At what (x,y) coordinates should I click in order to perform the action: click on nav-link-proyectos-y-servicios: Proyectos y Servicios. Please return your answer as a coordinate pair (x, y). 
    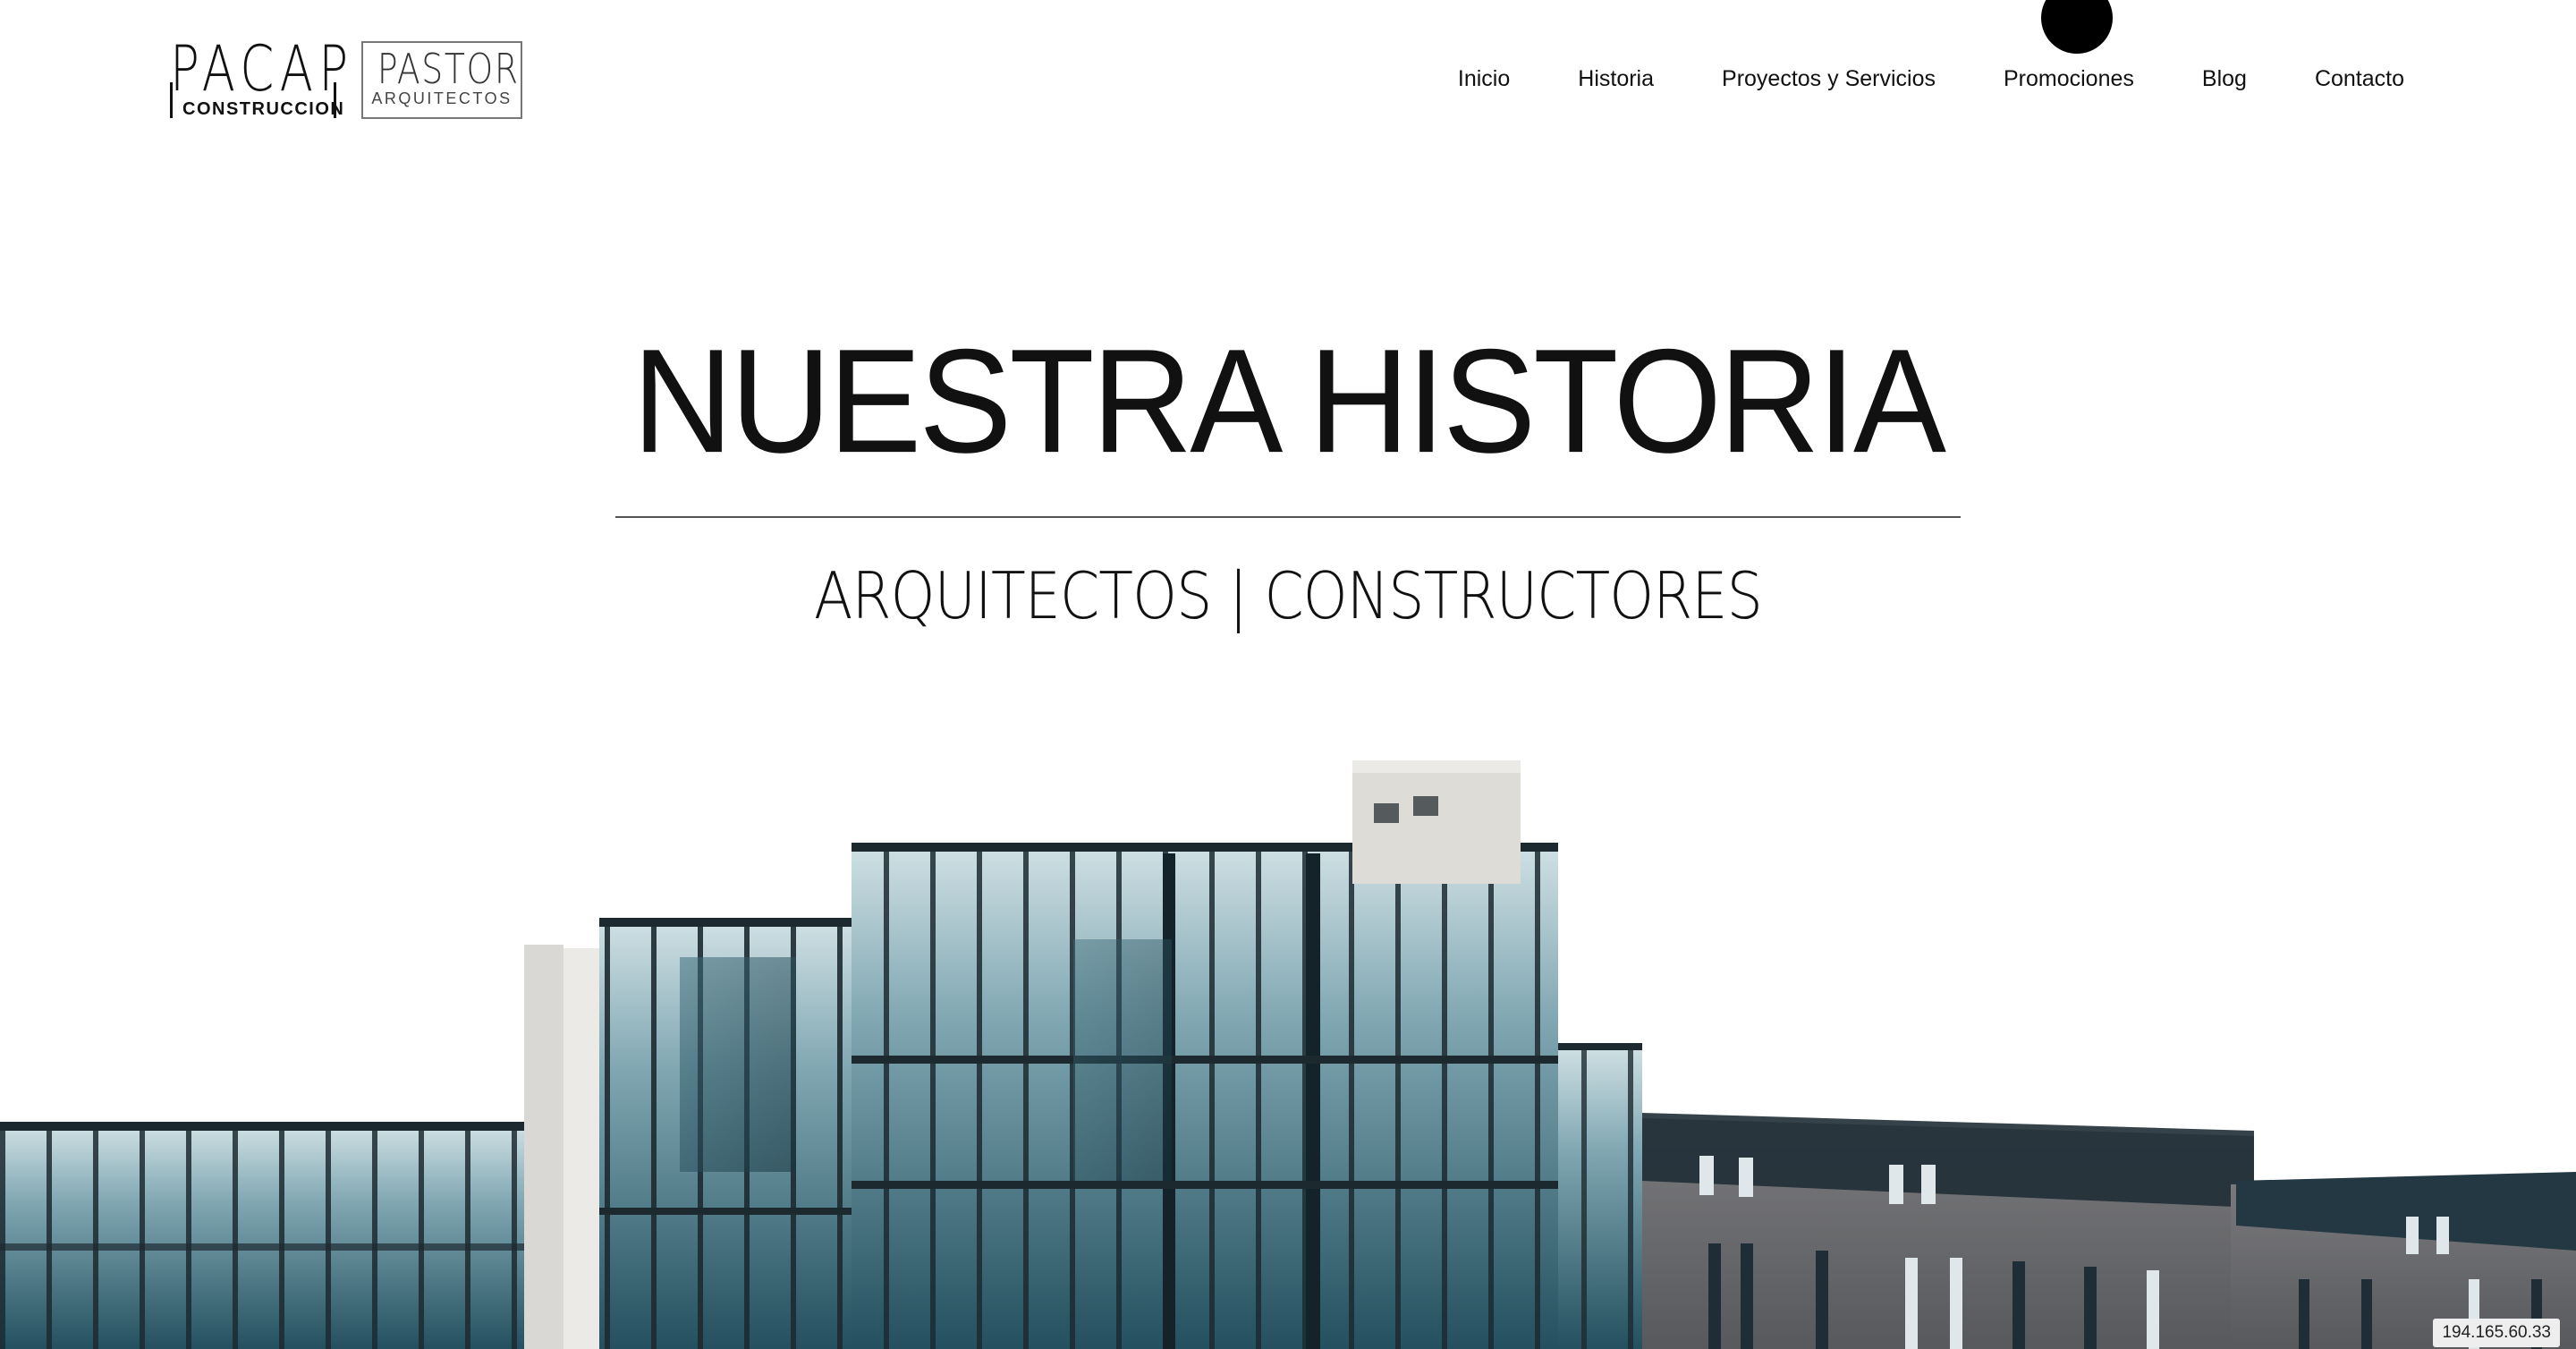
    Looking at the image, I should click on (1829, 79).